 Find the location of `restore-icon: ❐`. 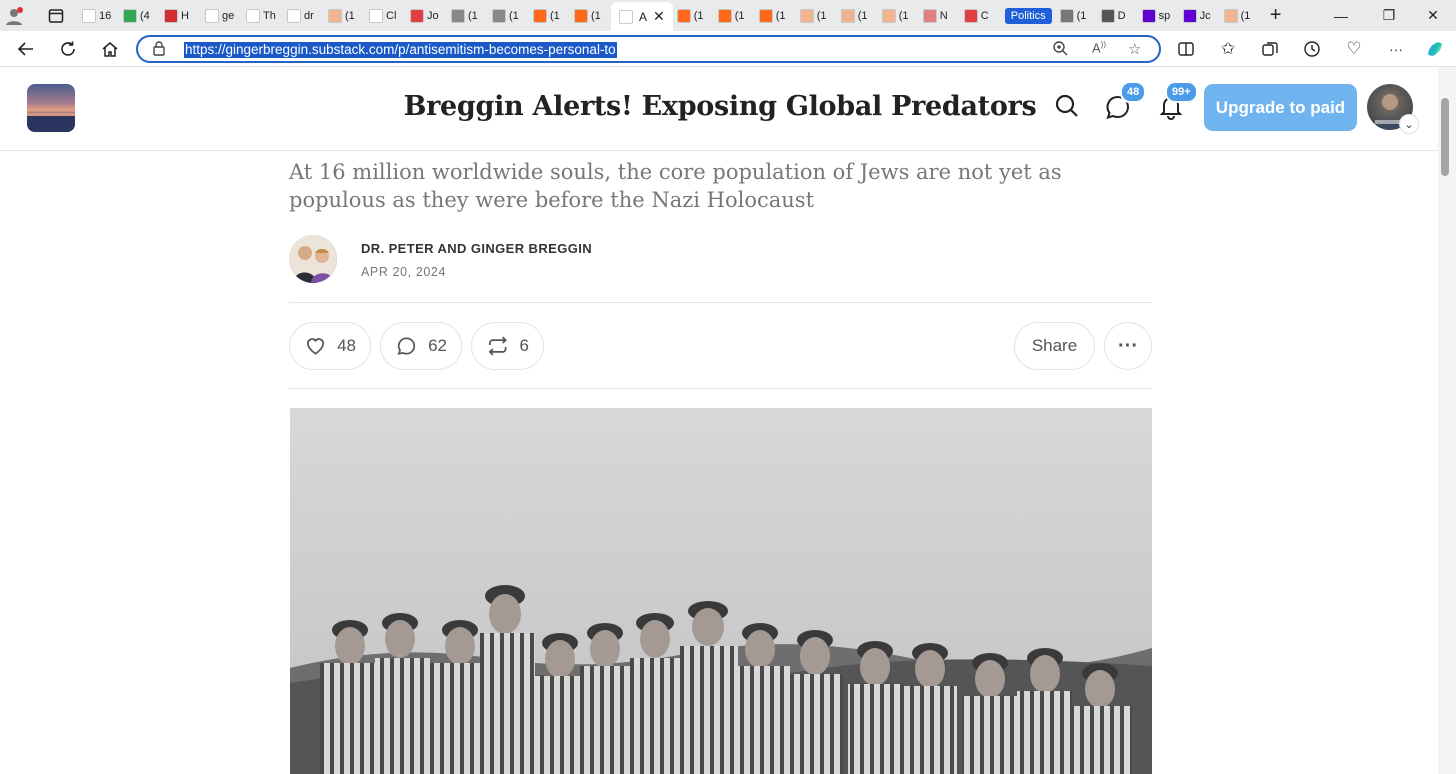

restore-icon: ❐ is located at coordinates (1389, 15).